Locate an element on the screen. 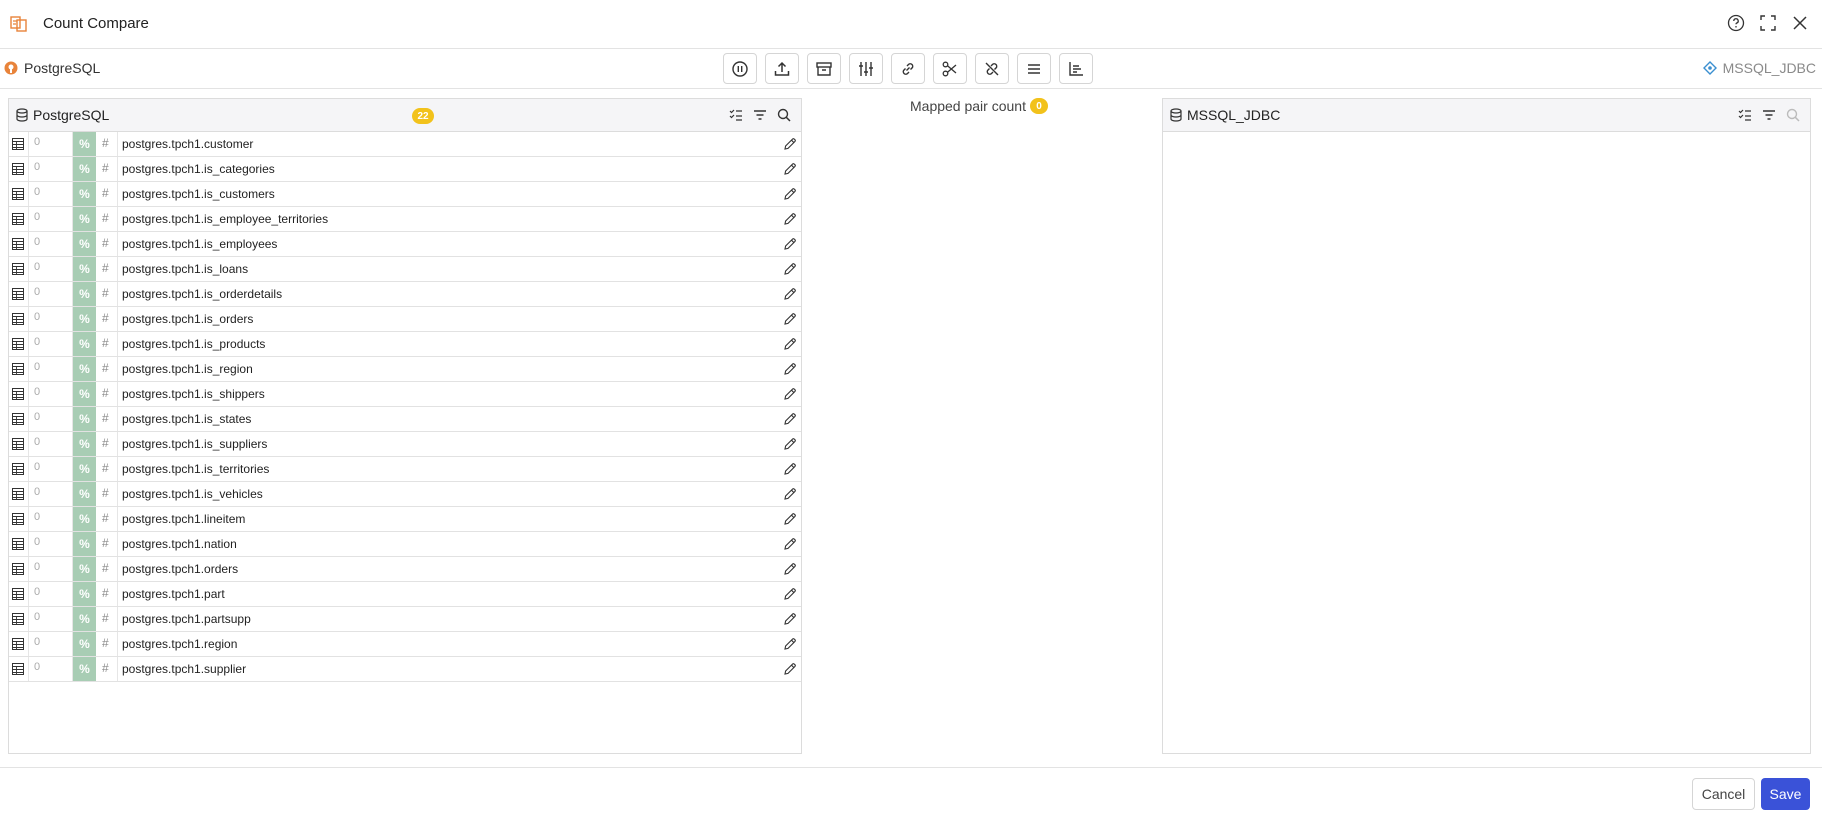 This screenshot has width=1822, height=816. link-button is located at coordinates (908, 68).